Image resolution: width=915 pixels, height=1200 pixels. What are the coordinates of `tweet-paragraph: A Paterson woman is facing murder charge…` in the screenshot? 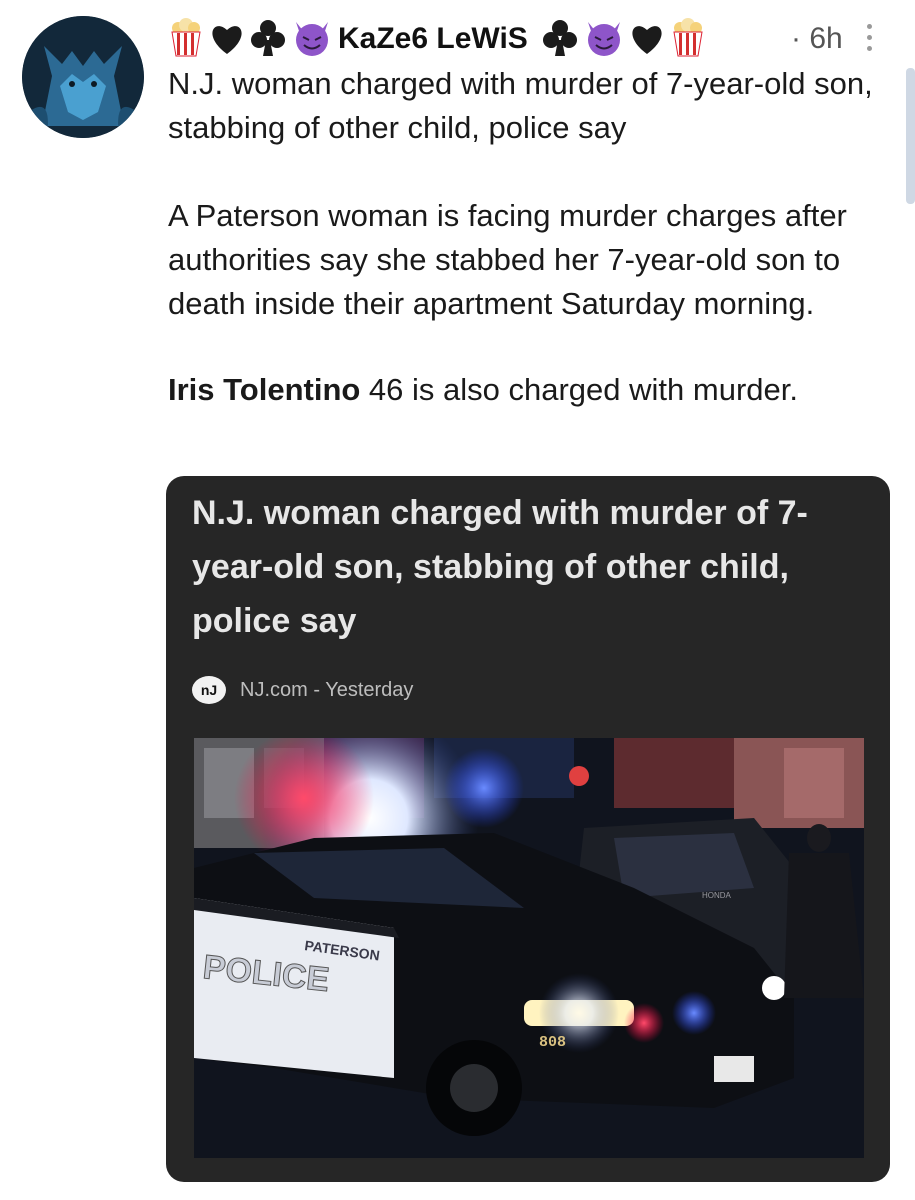 It's located at (507, 259).